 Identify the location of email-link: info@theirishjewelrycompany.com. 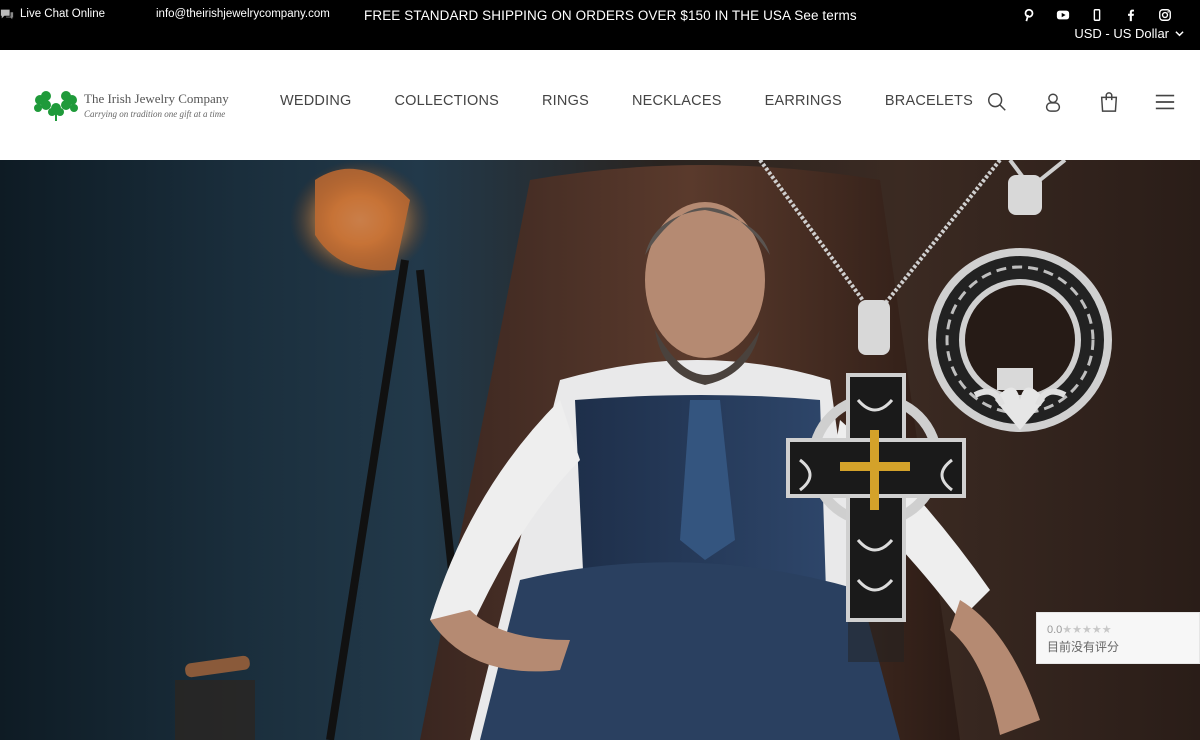
(243, 14).